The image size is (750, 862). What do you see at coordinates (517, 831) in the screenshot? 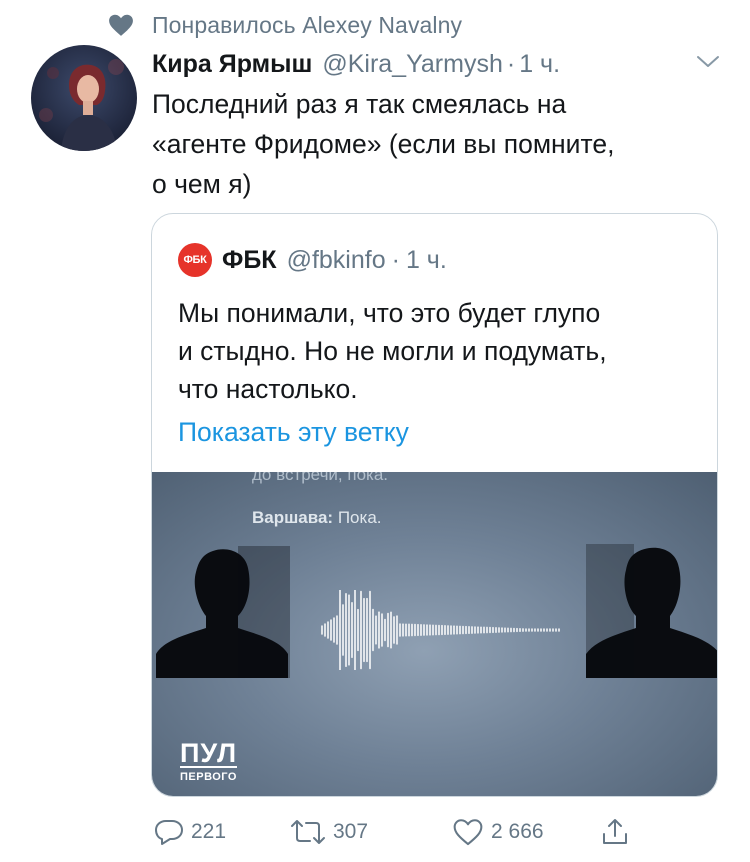
I see `like-count: 2 666` at bounding box center [517, 831].